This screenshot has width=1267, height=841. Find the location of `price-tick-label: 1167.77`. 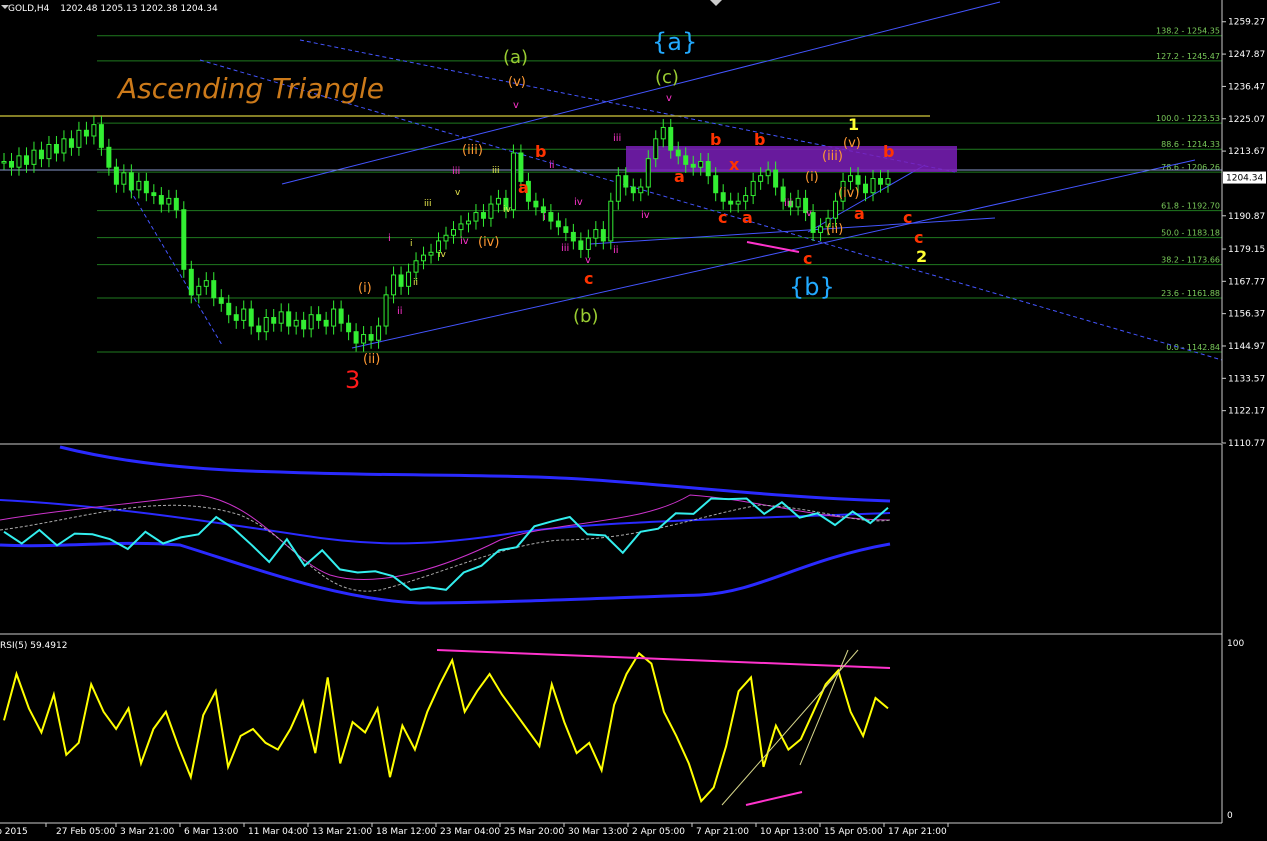

price-tick-label: 1167.77 is located at coordinates (1246, 282).